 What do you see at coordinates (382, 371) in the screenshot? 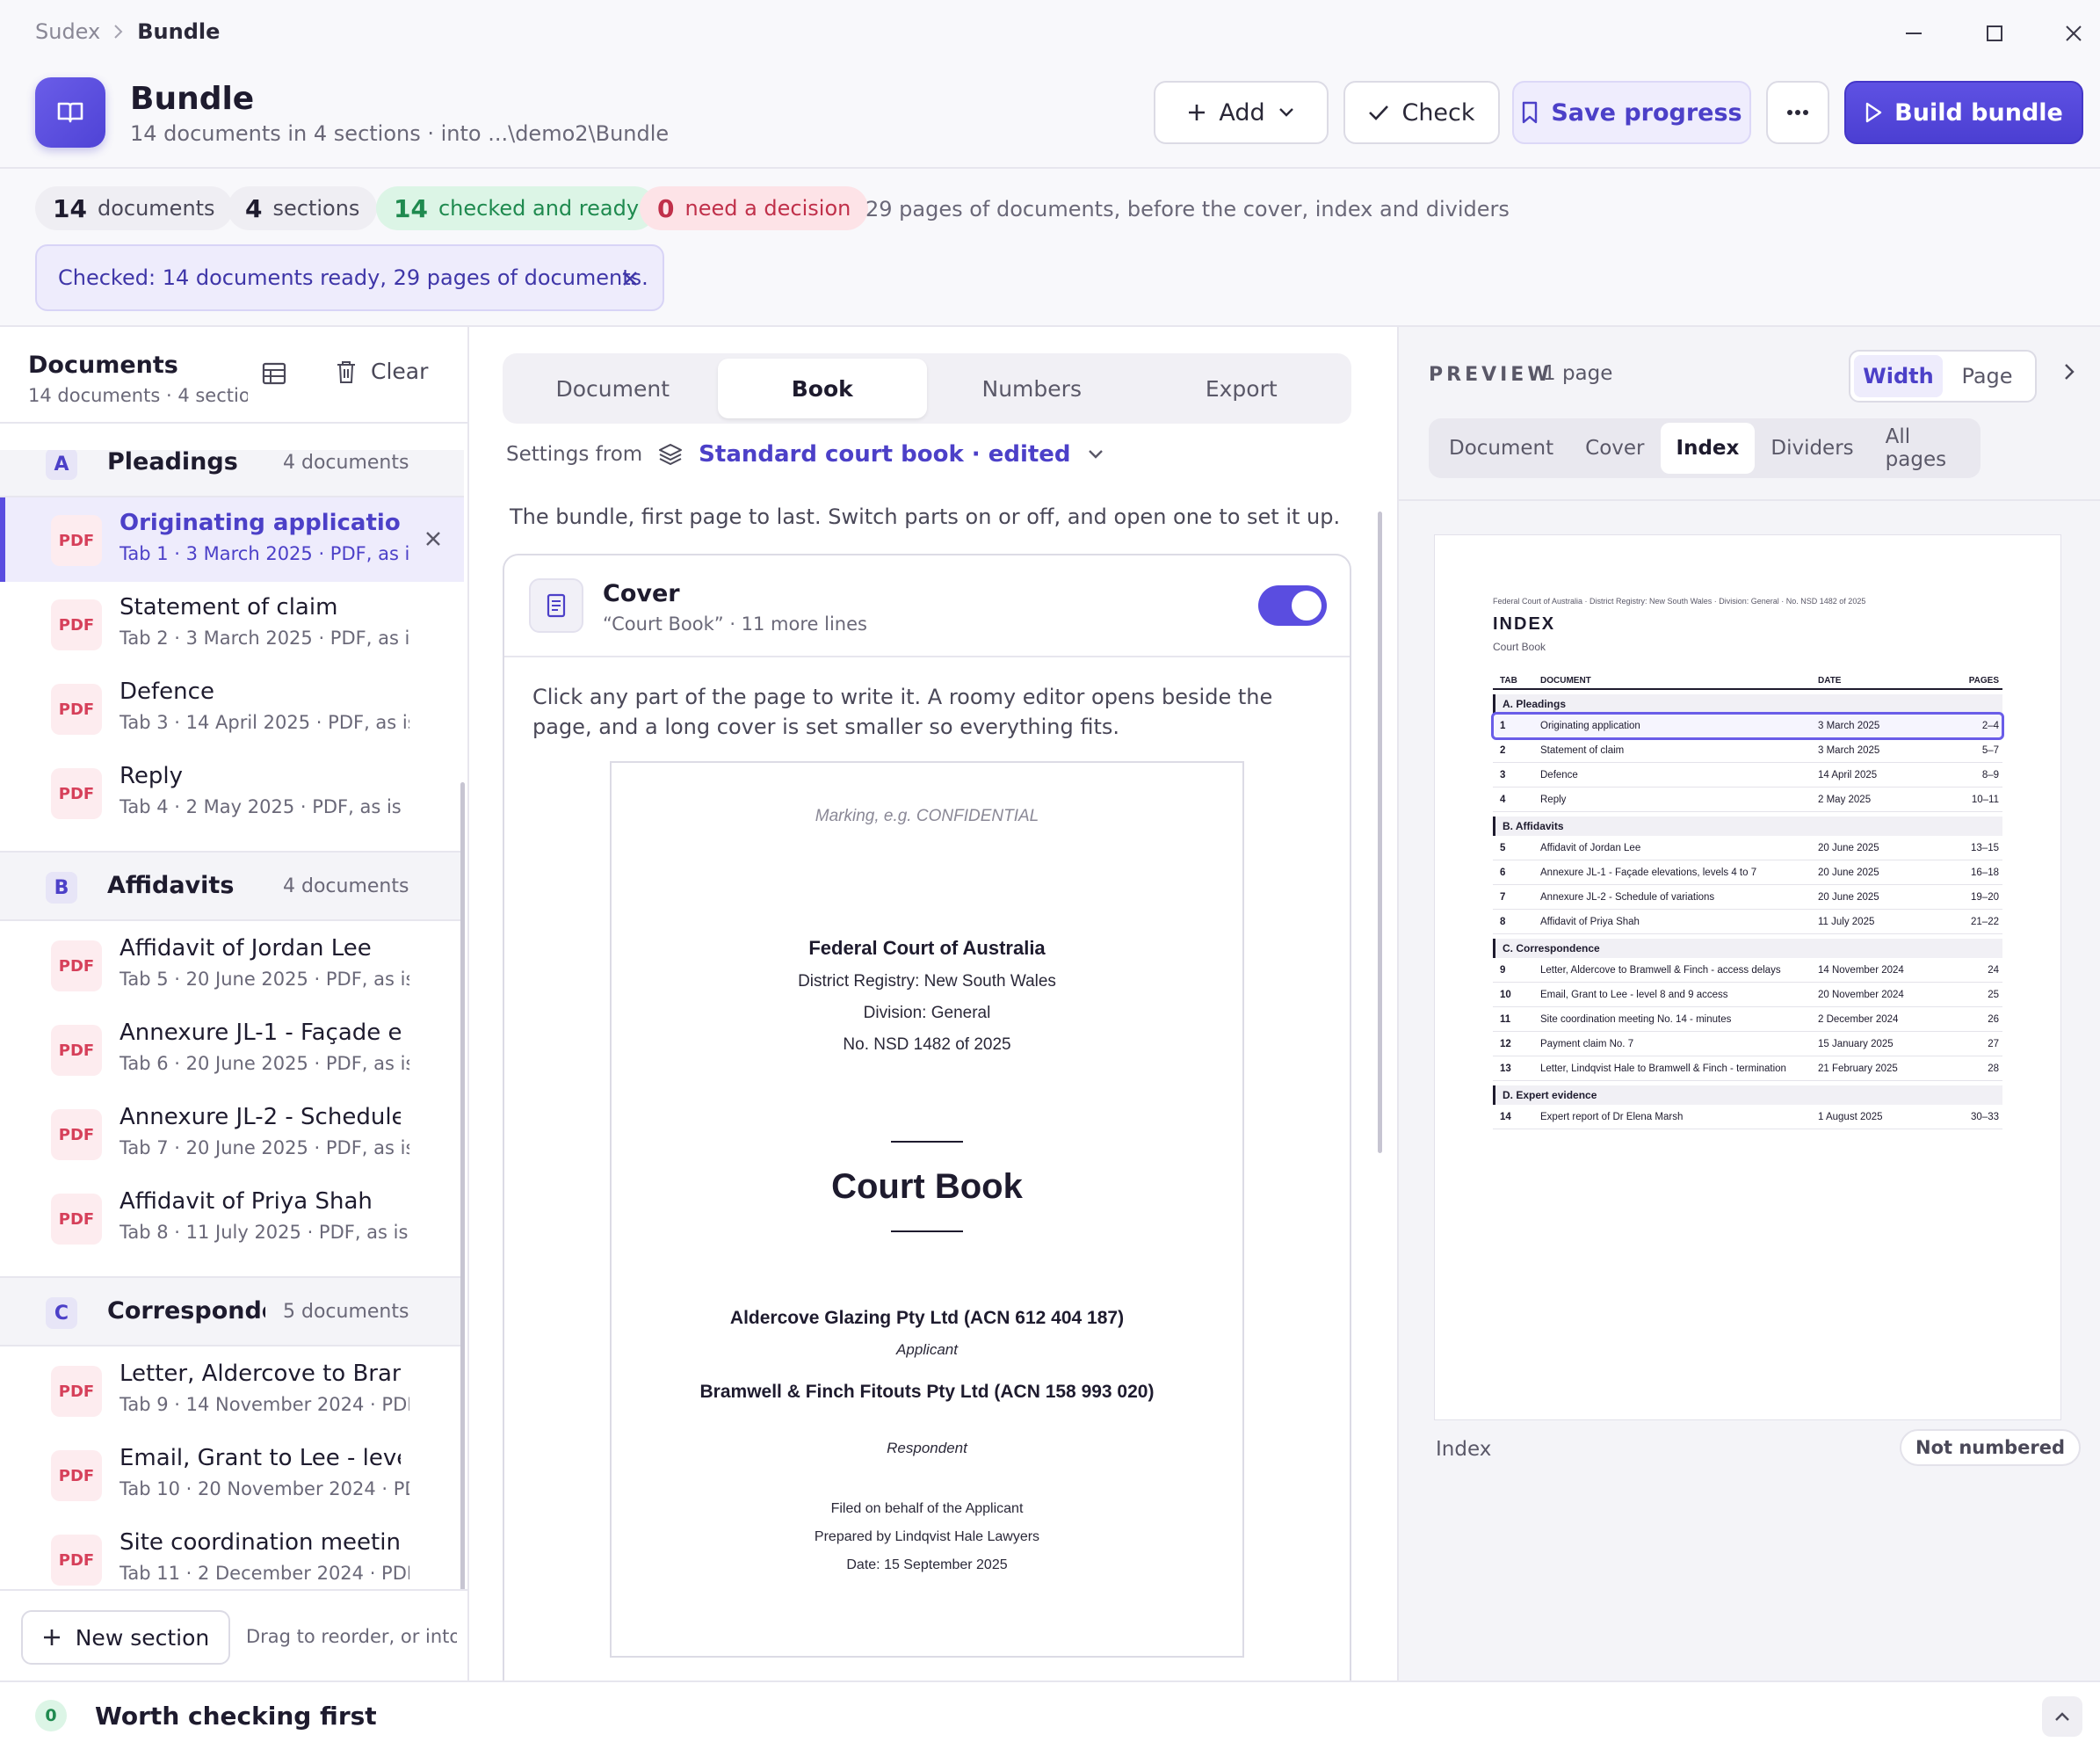
I see `clear-button: Clear` at bounding box center [382, 371].